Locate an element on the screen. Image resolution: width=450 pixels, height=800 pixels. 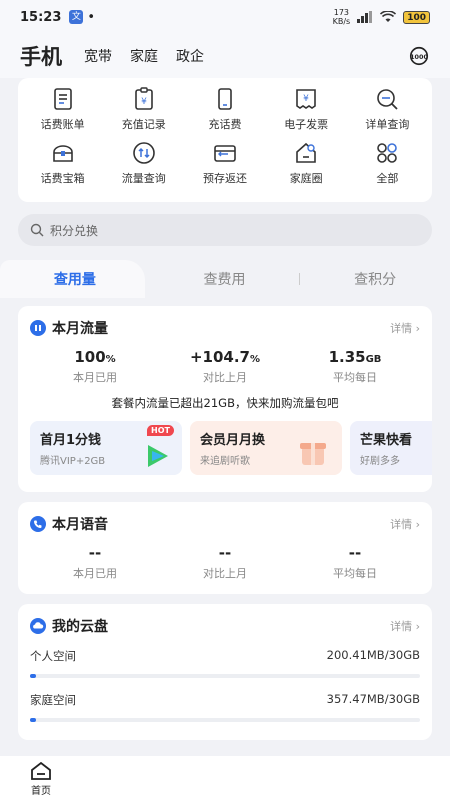
query-tabs: 查用量 查费用 查积分 is located at coordinates (225, 279).